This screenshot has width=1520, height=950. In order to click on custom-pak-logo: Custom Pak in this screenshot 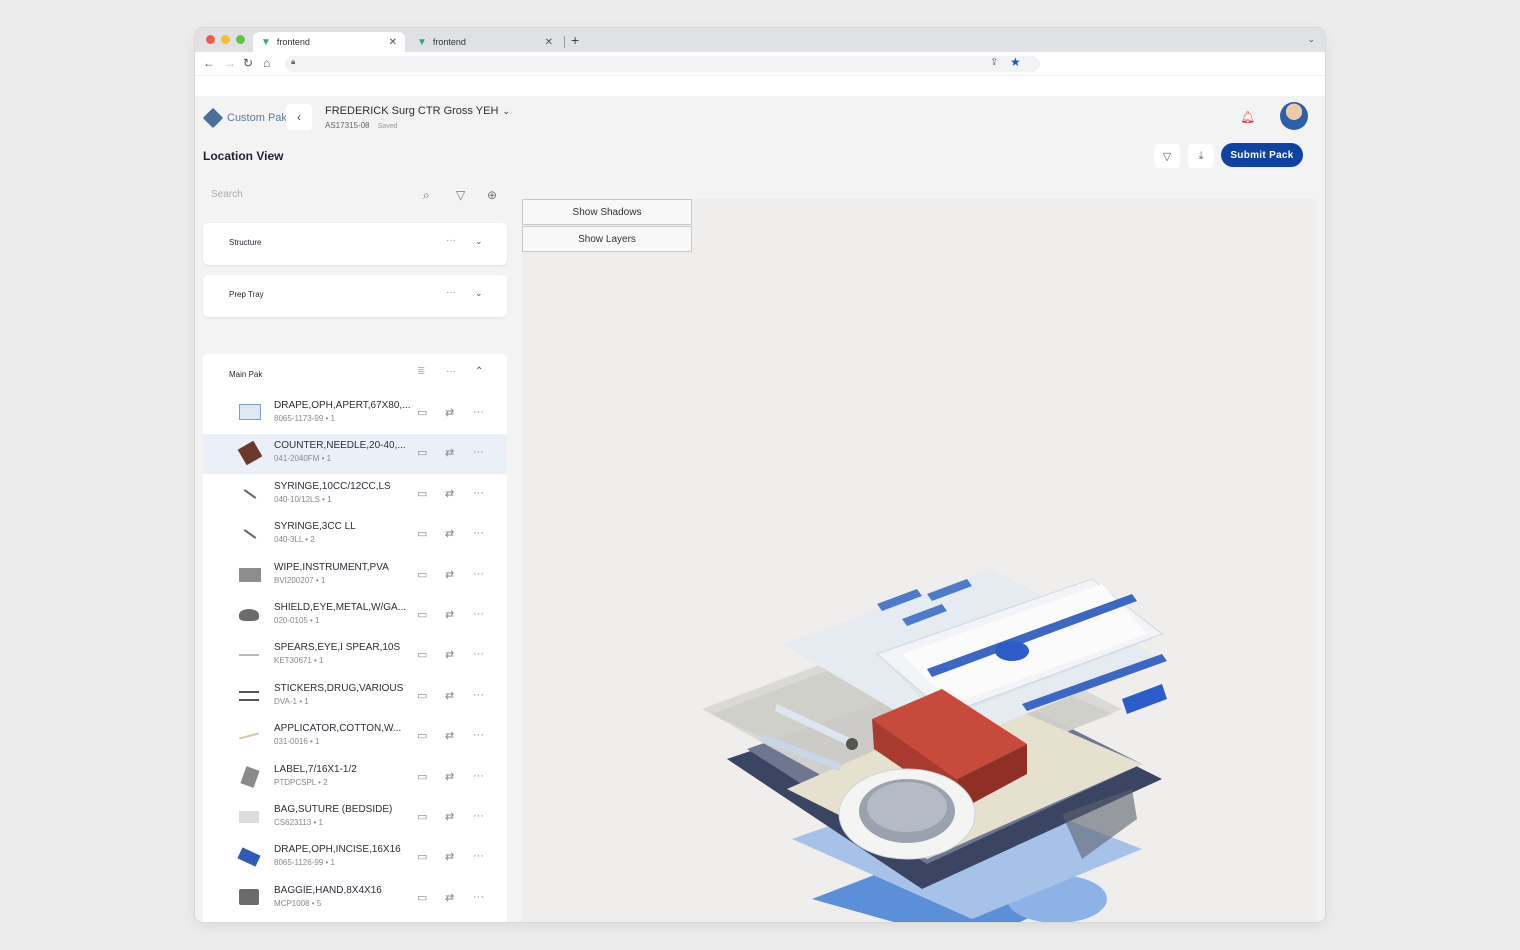, I will do `click(244, 118)`.